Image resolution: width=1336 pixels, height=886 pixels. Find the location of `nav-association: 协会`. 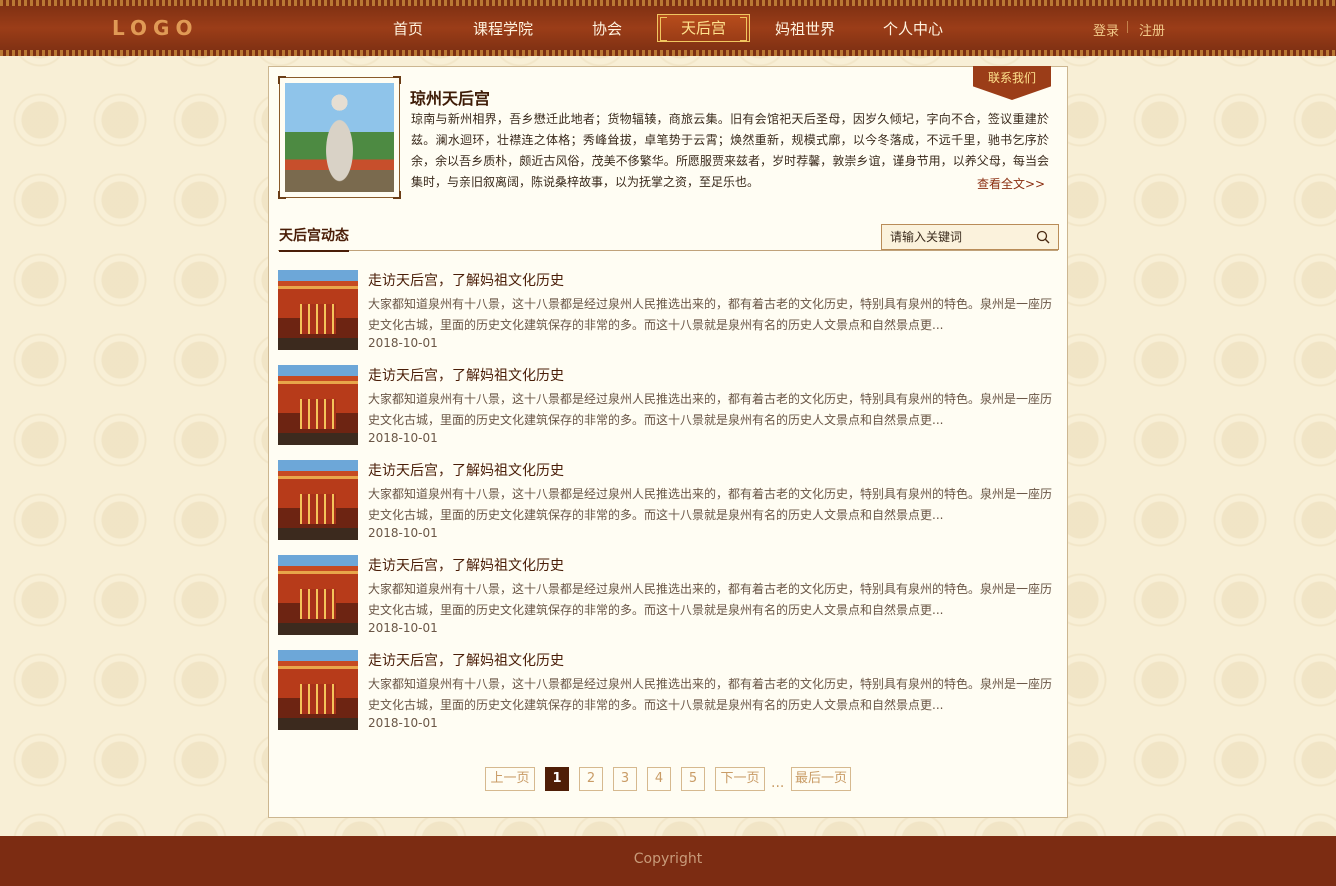

nav-association: 协会 is located at coordinates (607, 28).